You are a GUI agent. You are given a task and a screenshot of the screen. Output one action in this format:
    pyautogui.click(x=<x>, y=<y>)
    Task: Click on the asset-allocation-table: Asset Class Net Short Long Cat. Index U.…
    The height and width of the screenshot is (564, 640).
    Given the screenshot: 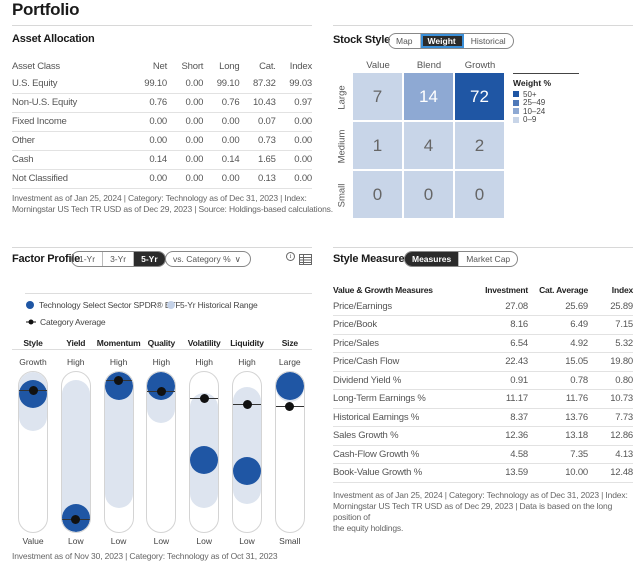 What is the action you would take?
    pyautogui.click(x=162, y=123)
    